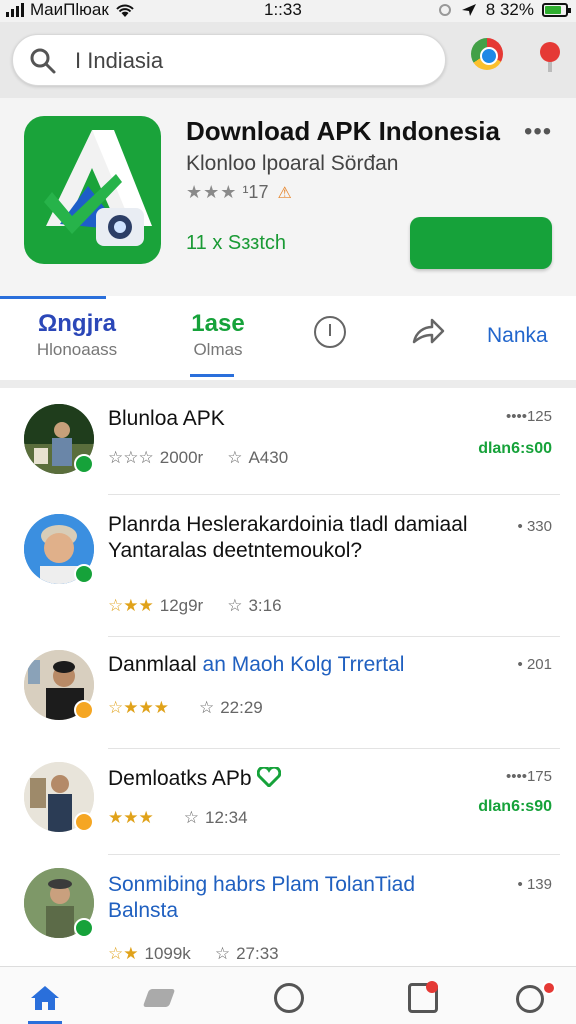 This screenshot has width=576, height=1024. What do you see at coordinates (131, 817) in the screenshot?
I see `item-stars: ★★★` at bounding box center [131, 817].